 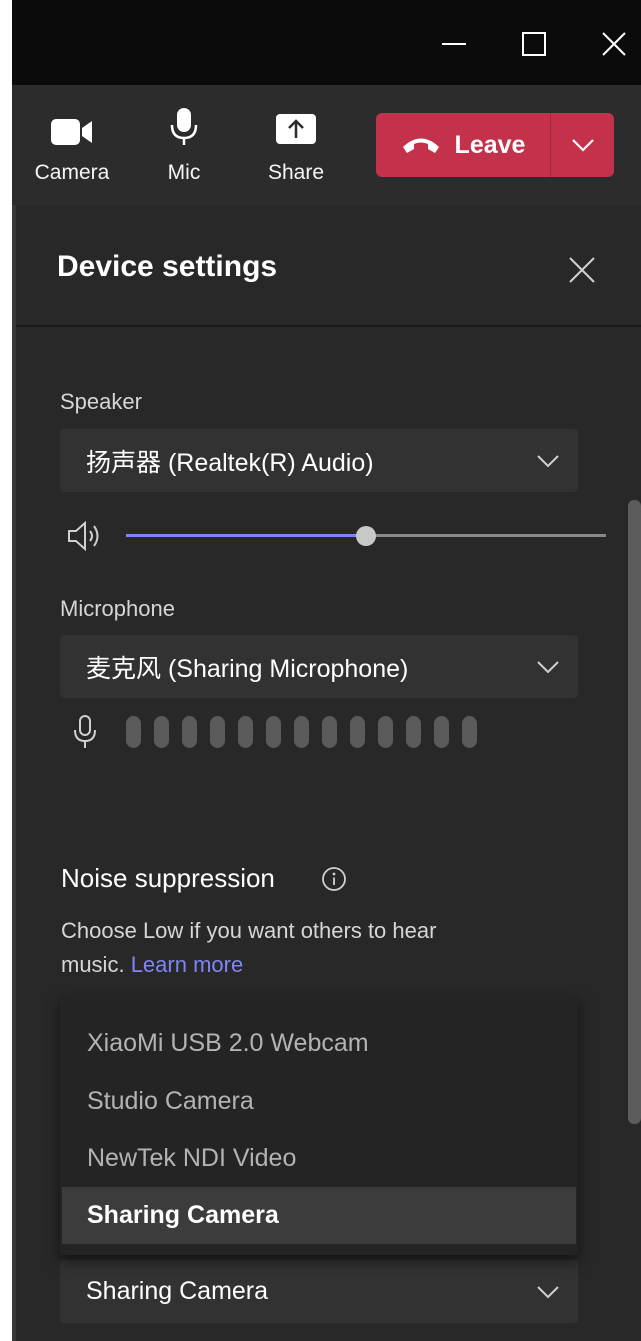 I want to click on info-icon, so click(x=334, y=879).